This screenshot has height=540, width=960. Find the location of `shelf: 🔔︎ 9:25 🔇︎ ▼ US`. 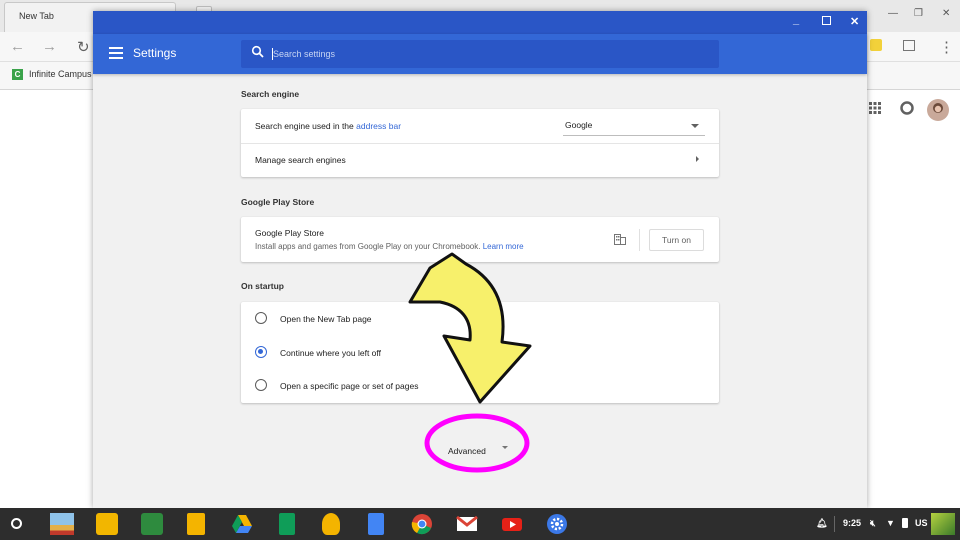

shelf: 🔔︎ 9:25 🔇︎ ▼ US is located at coordinates (480, 524).